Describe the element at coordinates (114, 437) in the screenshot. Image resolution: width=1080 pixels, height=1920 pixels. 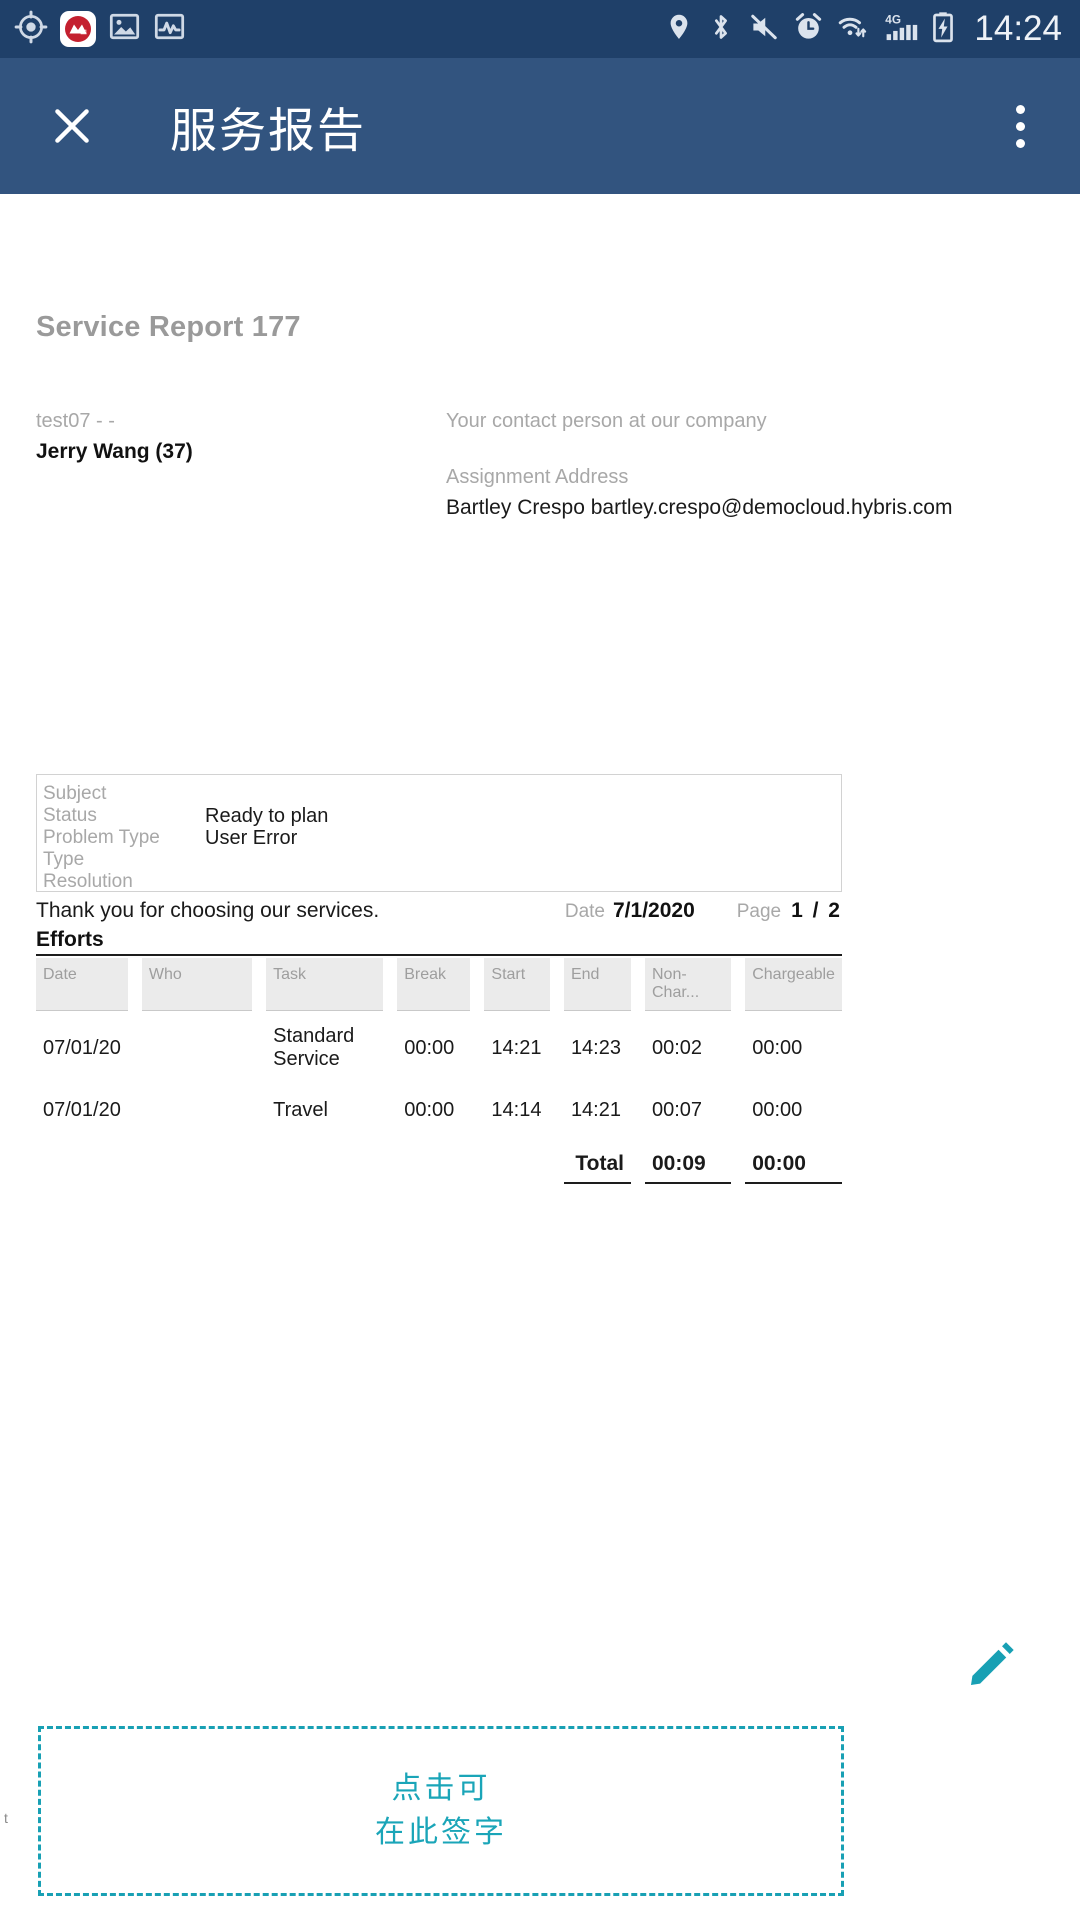
I see `customer-info-block: test07 - - Jerry Wang (37)` at that location.